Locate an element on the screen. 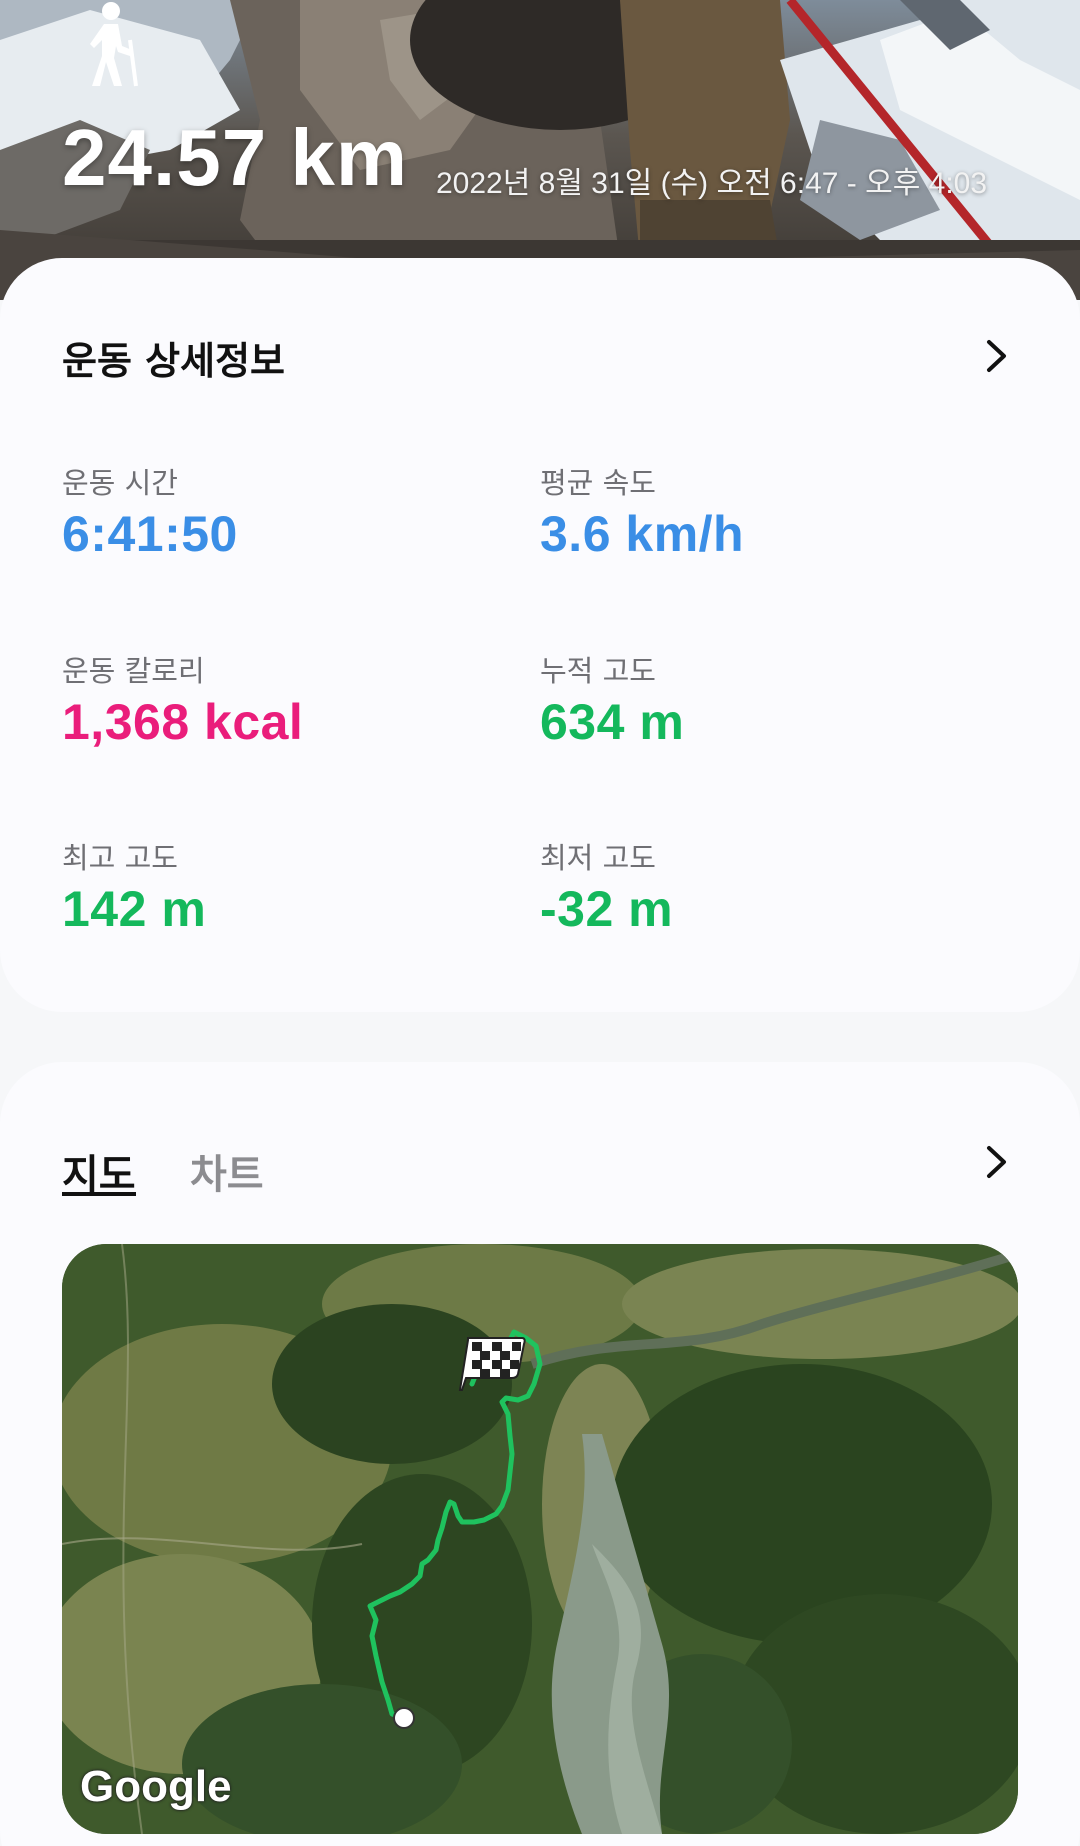  elevation-gain-label: 누적 고도 is located at coordinates (598, 671).